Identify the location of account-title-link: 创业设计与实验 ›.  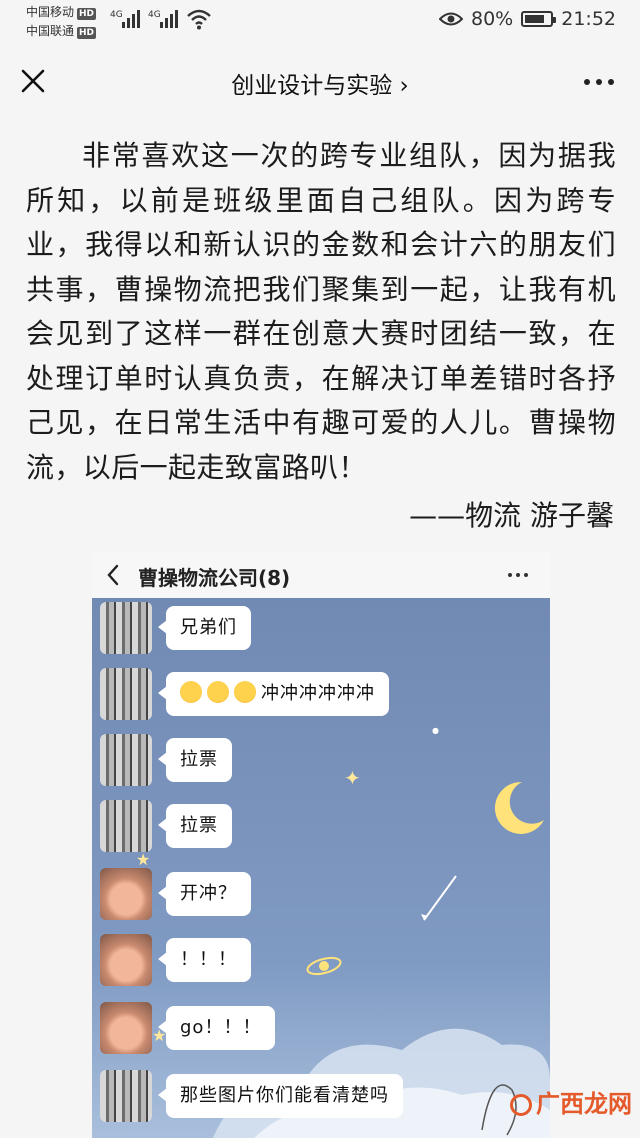
(320, 83).